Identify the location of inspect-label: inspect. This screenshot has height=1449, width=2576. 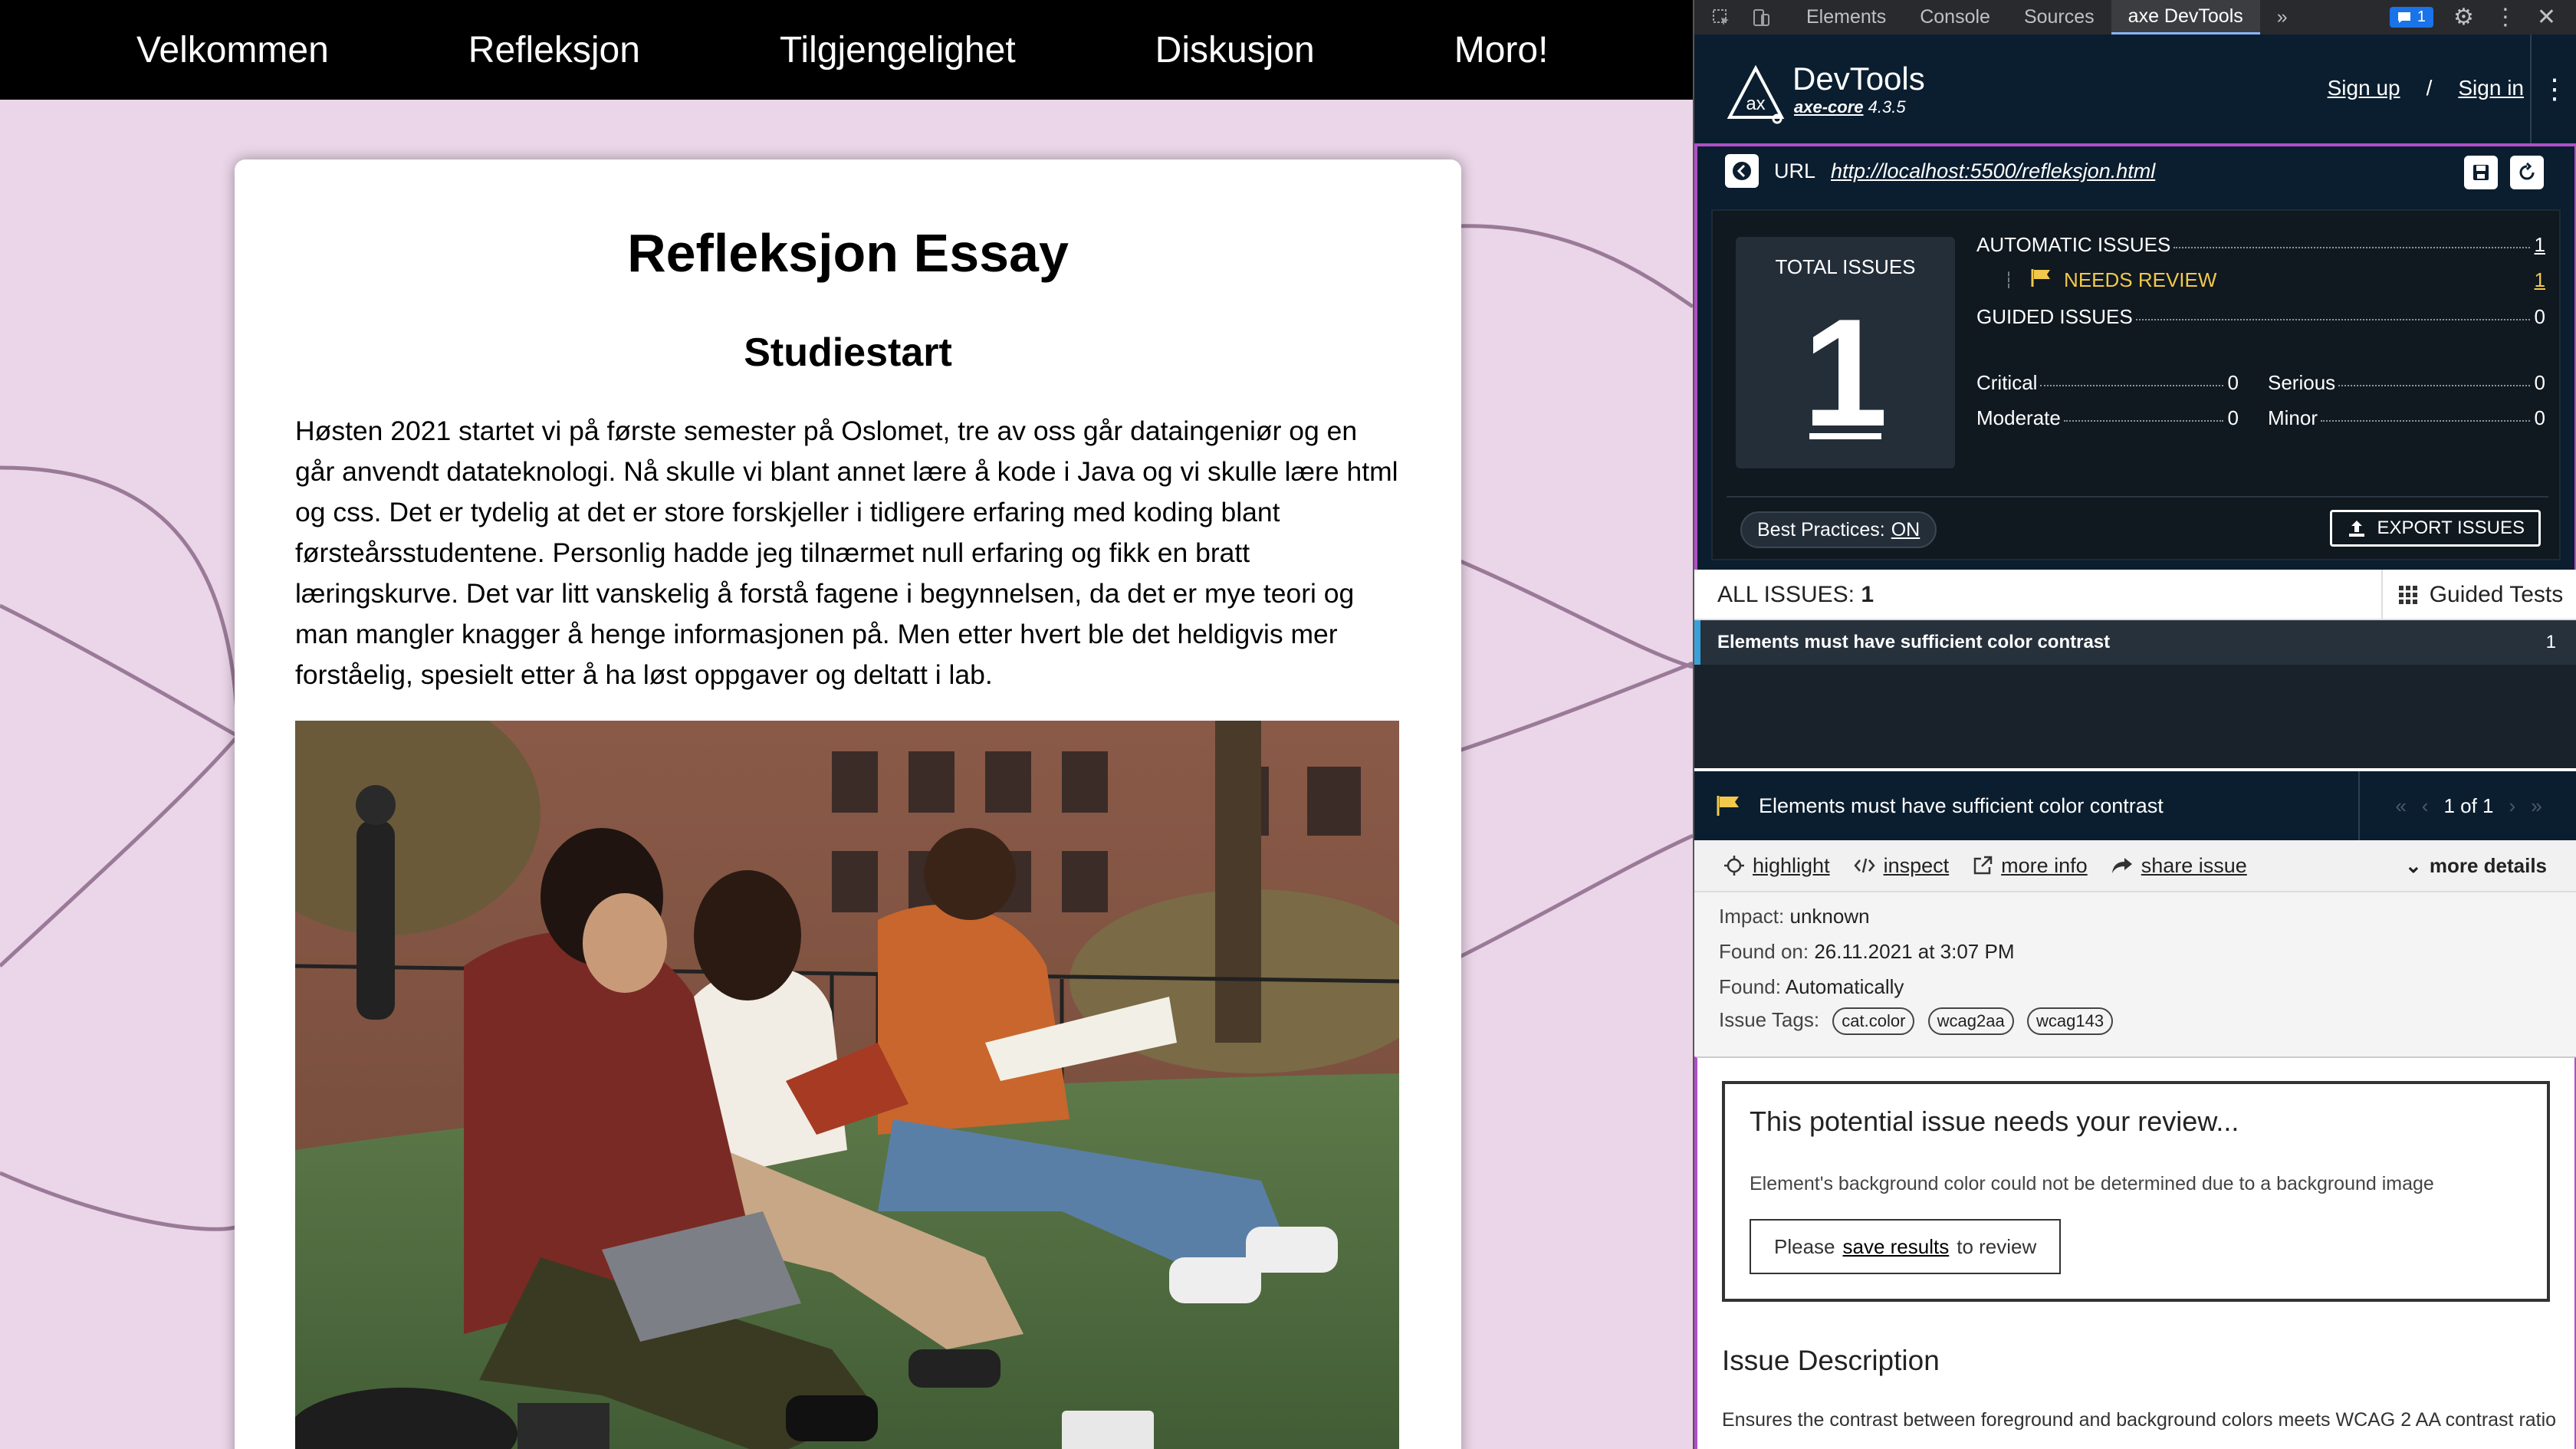
(1916, 865).